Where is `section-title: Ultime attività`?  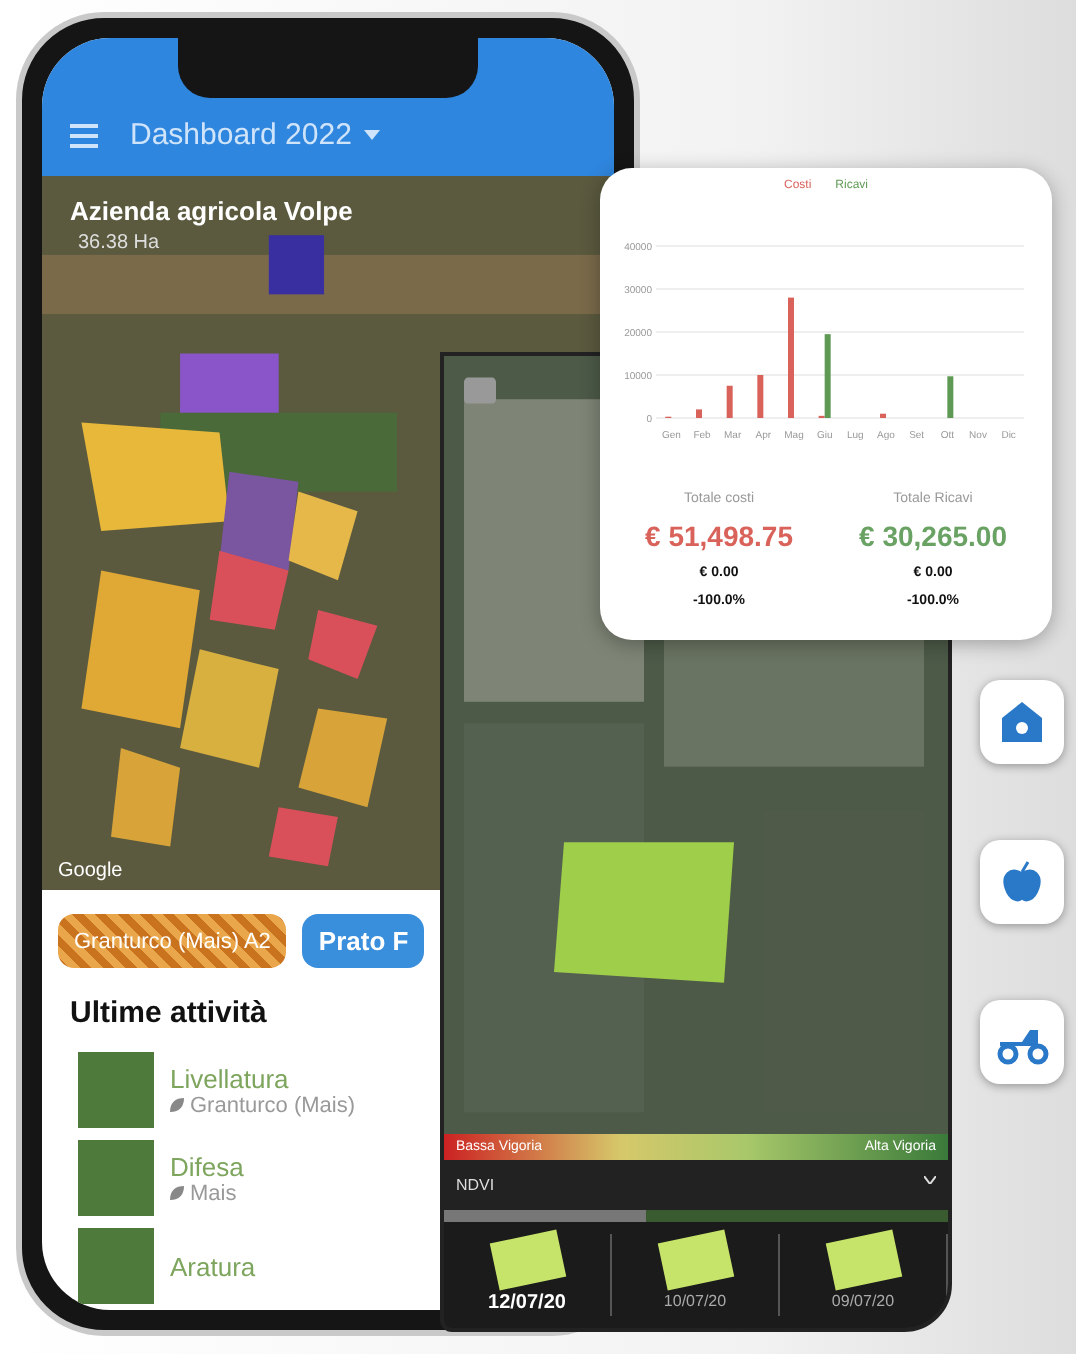
section-title: Ultime attività is located at coordinates (168, 1014).